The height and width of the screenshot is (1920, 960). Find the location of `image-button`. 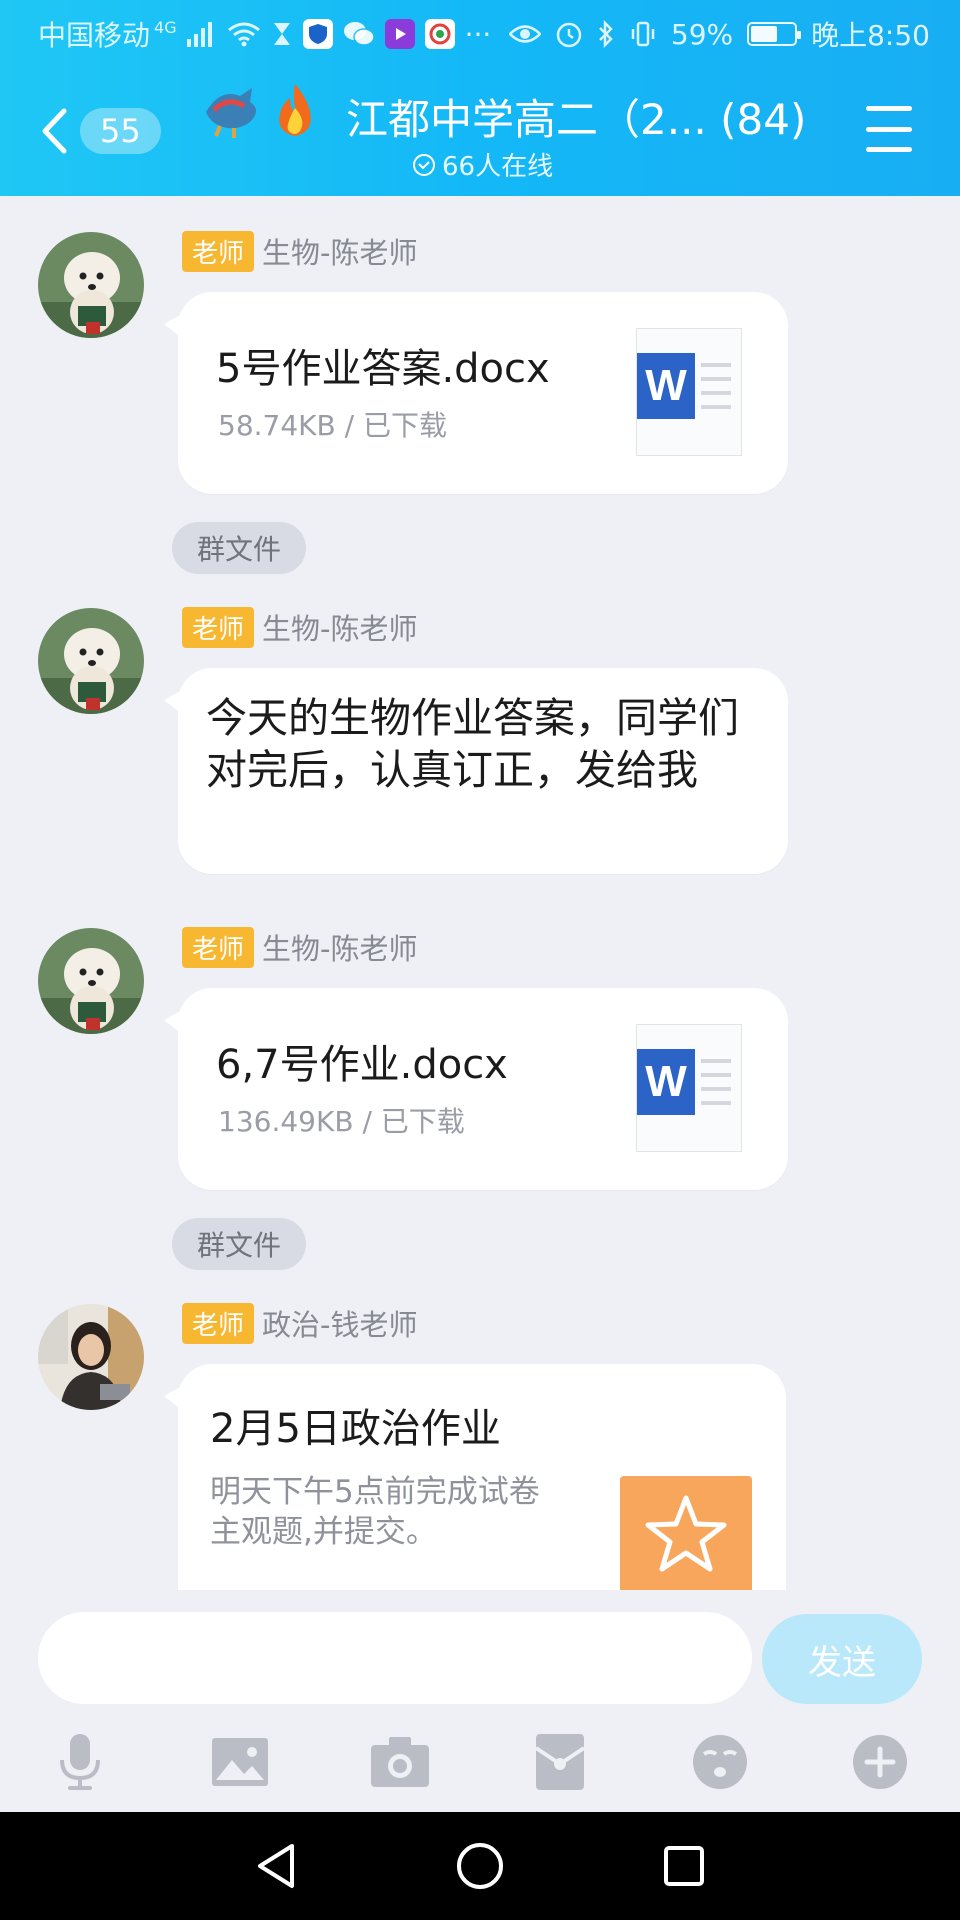

image-button is located at coordinates (240, 1762).